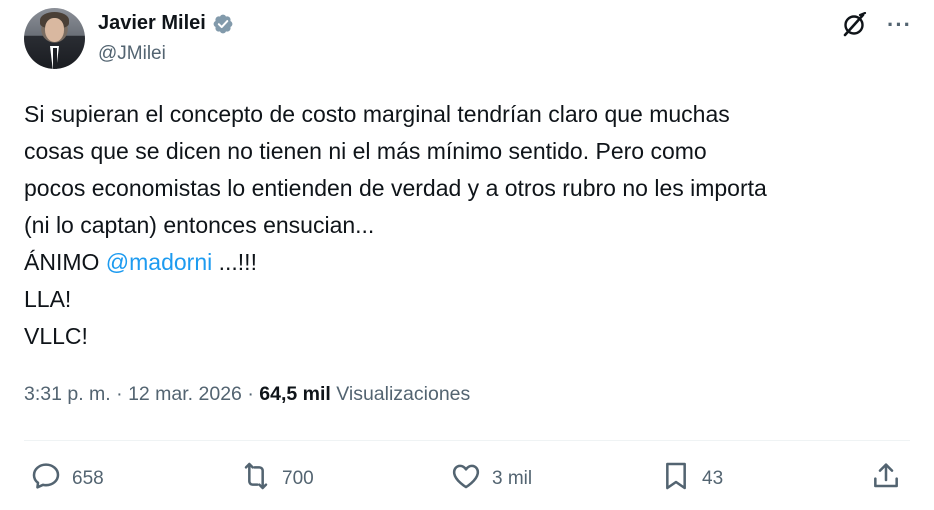 Image resolution: width=934 pixels, height=510 pixels. I want to click on heart-icon, so click(466, 479).